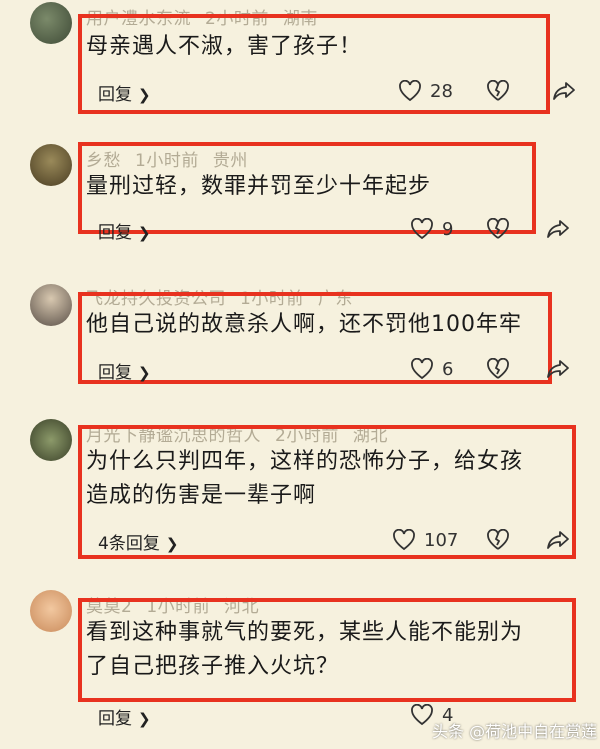 This screenshot has height=749, width=600. I want to click on like-button: 107, so click(425, 540).